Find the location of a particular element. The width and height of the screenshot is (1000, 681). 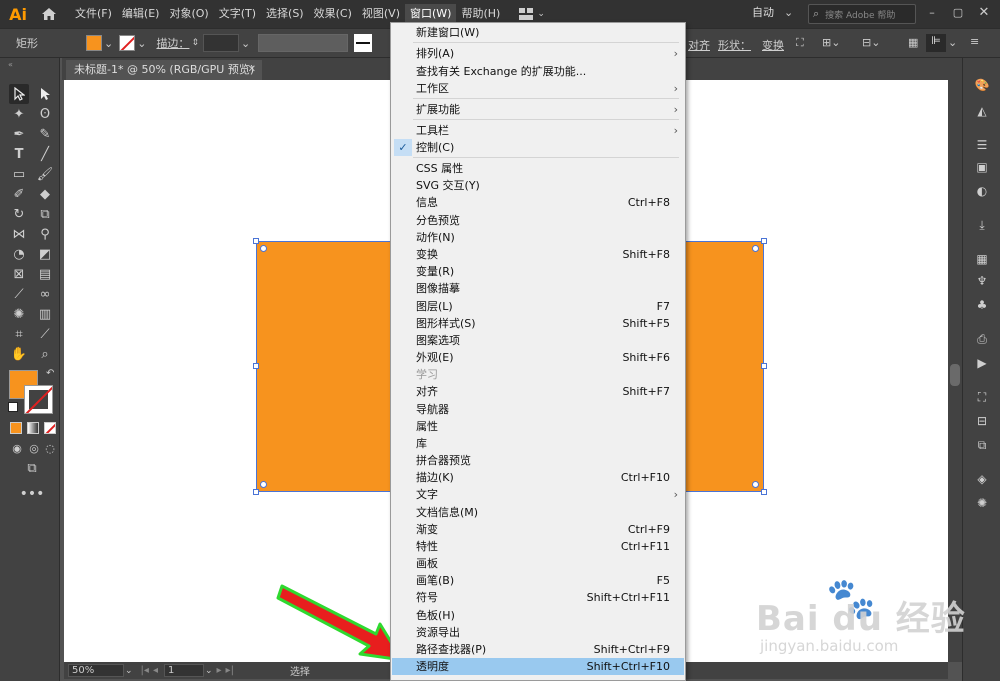

pathfinder-panel-icon: ⧉ is located at coordinates (982, 445).